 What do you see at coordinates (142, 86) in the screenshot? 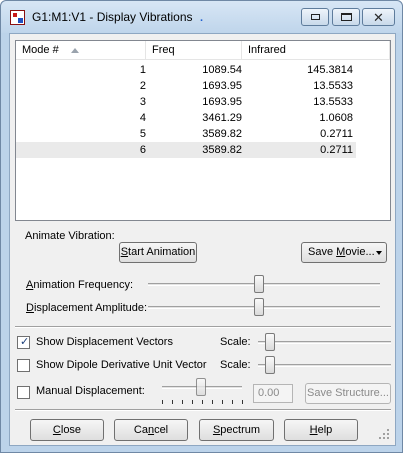
I see `table-cell-mode: 2` at bounding box center [142, 86].